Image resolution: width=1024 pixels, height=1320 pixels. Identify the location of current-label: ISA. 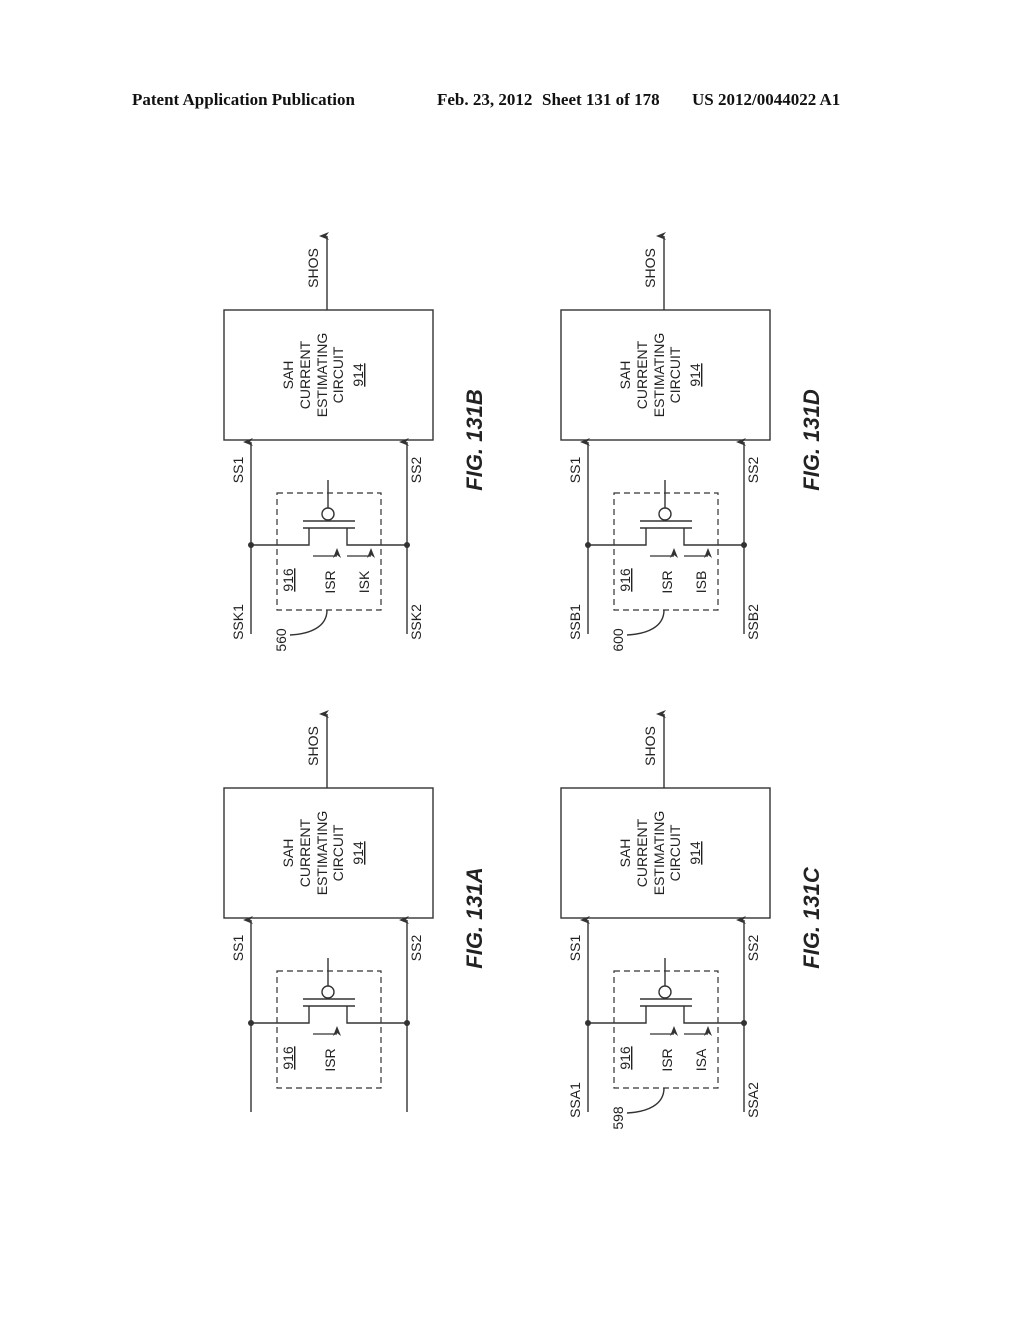
(701, 1059).